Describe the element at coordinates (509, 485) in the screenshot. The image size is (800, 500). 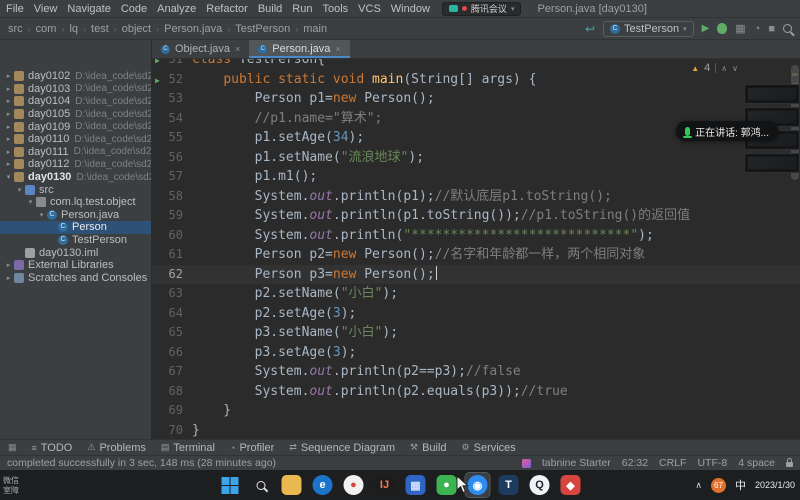
I see `taskbar-app-t: T` at that location.